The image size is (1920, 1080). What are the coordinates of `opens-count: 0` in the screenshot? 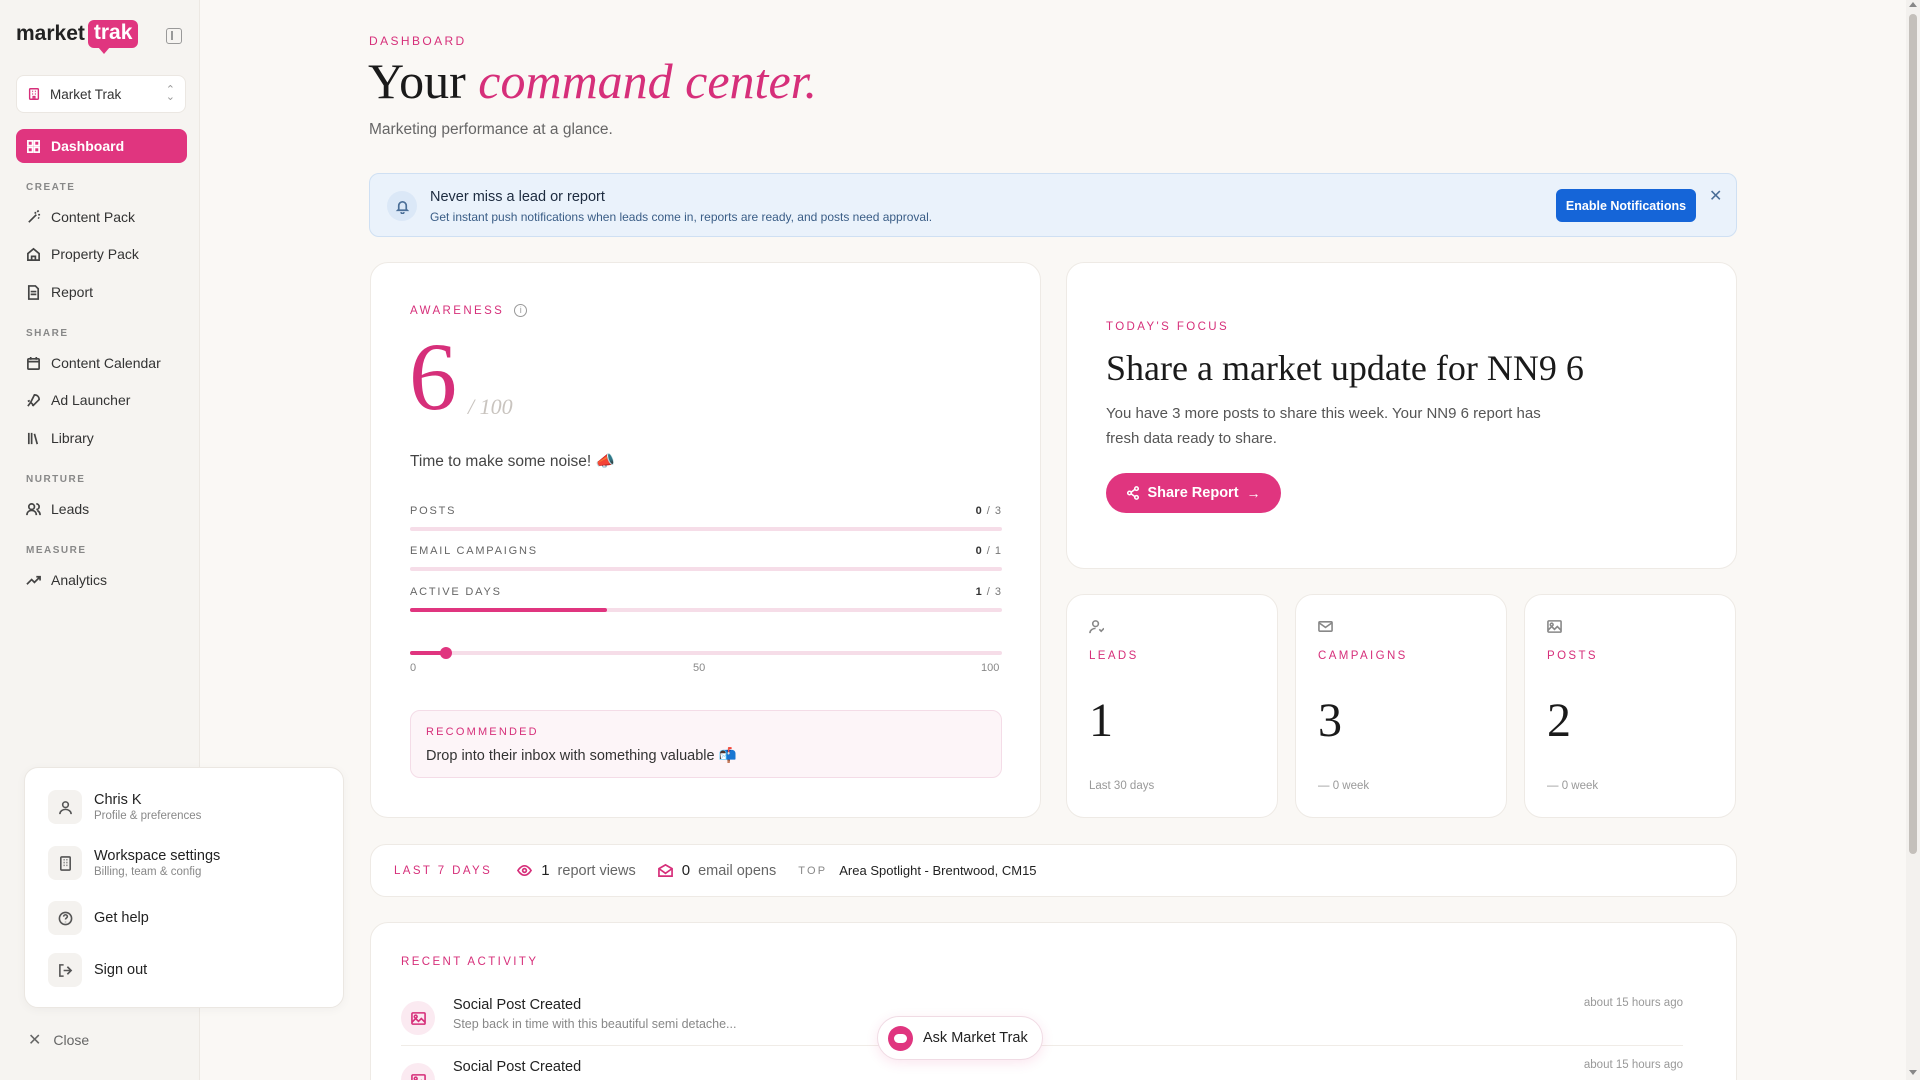 It's located at (686, 870).